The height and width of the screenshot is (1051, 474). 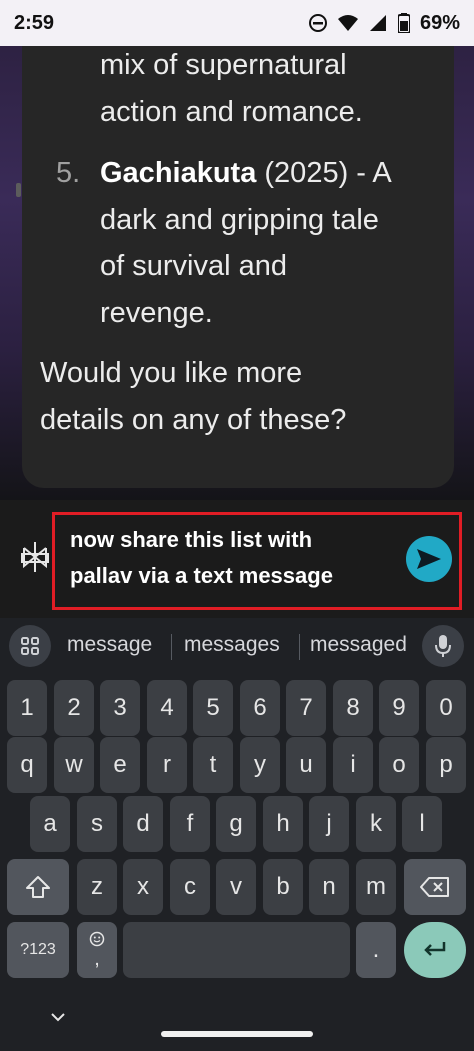 What do you see at coordinates (237, 23) in the screenshot?
I see `status-bar: 2:59 69%` at bounding box center [237, 23].